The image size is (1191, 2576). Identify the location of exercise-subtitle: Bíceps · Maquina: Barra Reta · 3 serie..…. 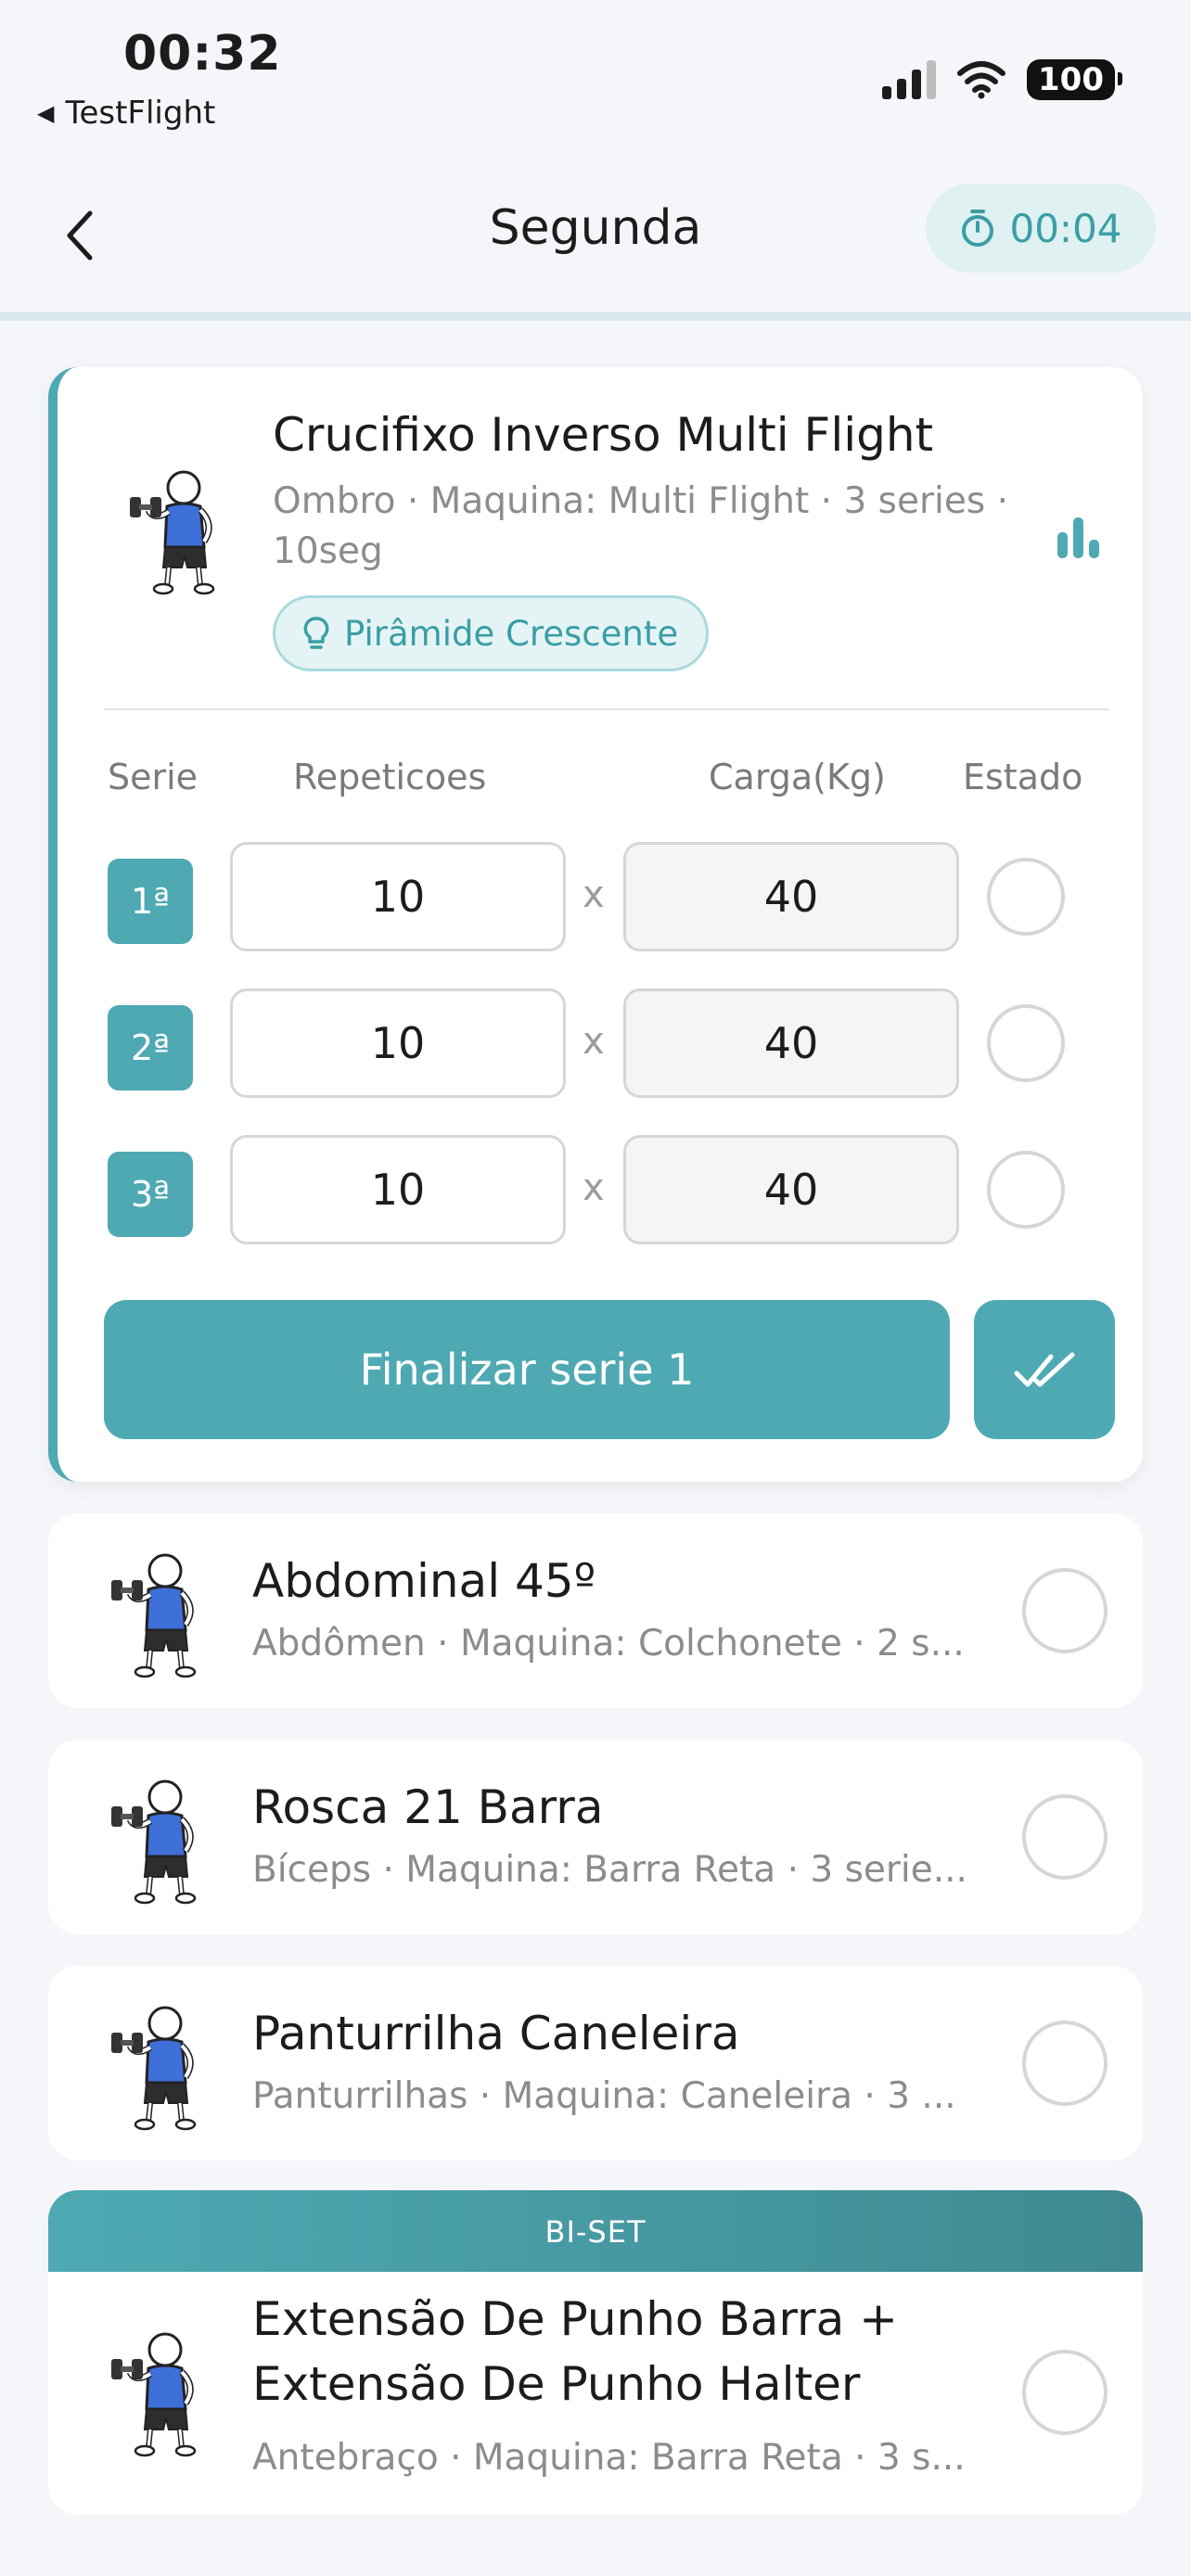
(610, 1870).